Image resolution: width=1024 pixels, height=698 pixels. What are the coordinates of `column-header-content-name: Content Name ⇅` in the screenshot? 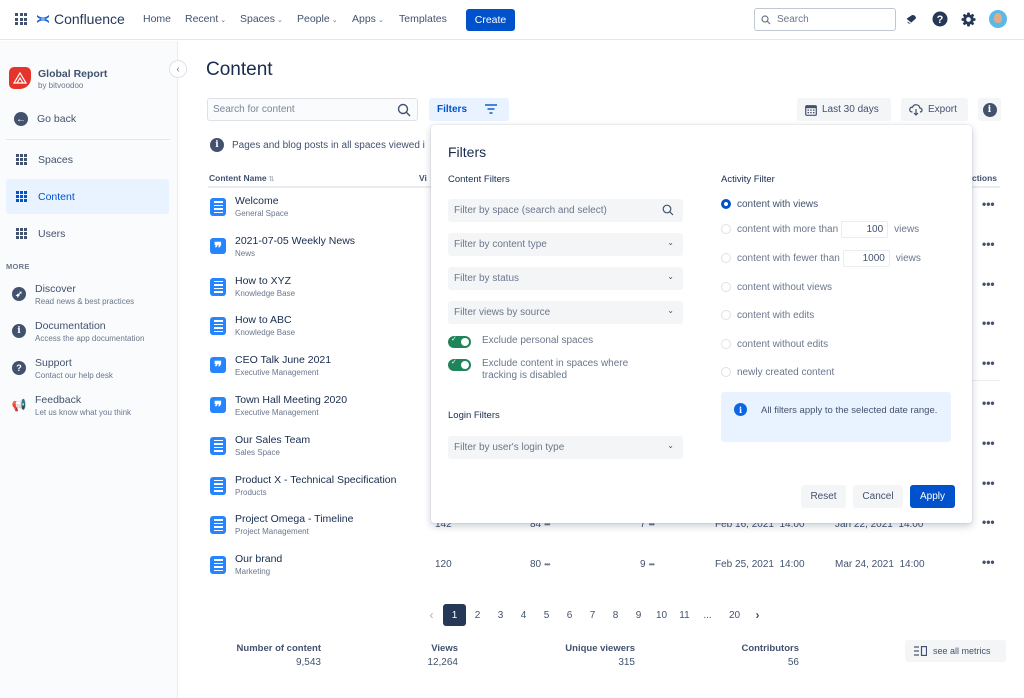 It's located at (241, 178).